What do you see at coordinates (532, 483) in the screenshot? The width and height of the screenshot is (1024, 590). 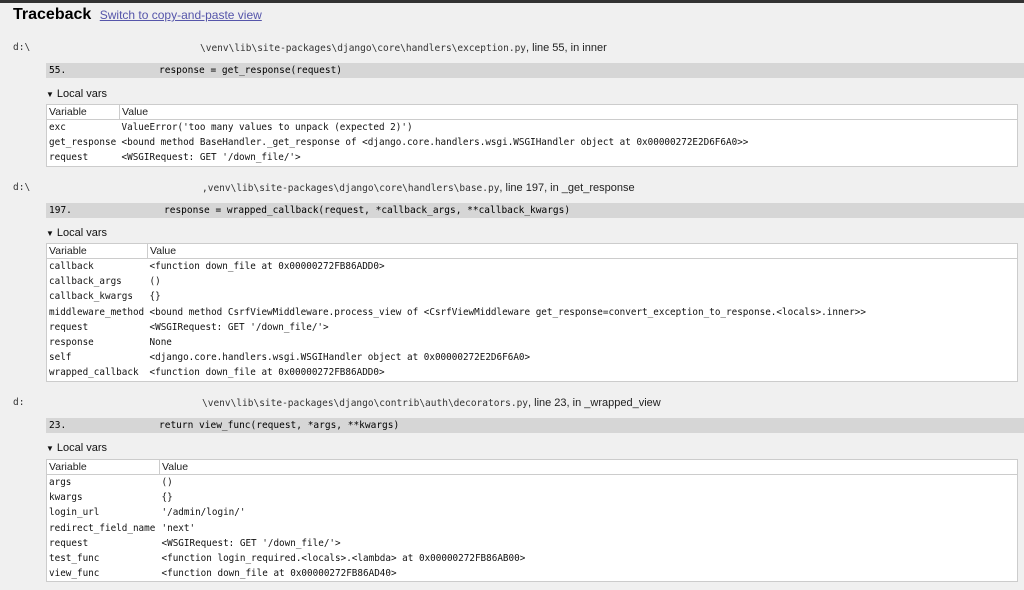 I see `table-row: args ()` at bounding box center [532, 483].